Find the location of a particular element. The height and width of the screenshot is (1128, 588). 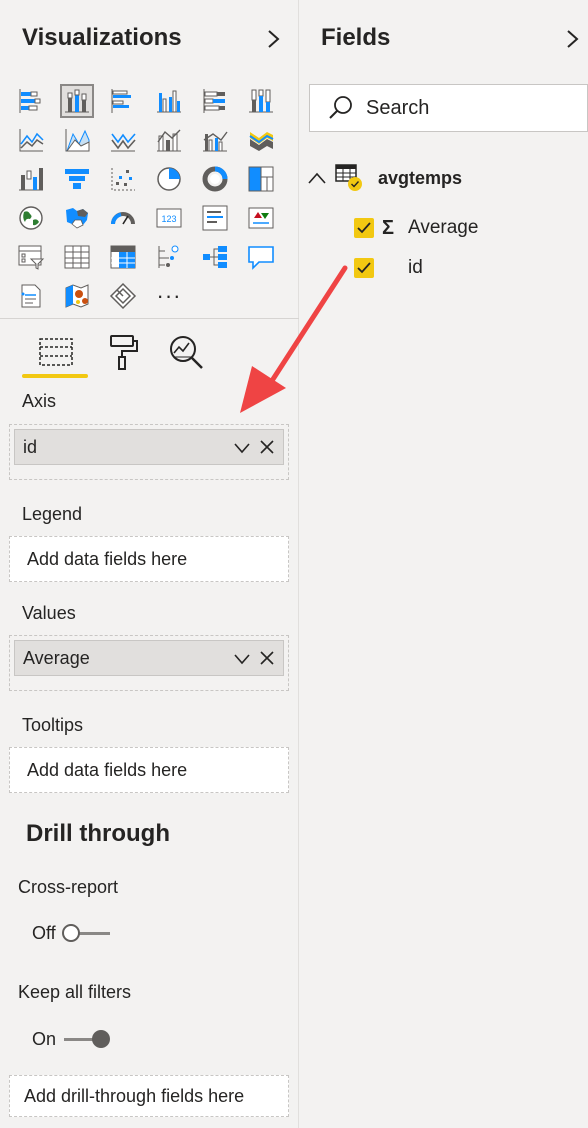

field-average: Σ Average is located at coordinates (416, 228).